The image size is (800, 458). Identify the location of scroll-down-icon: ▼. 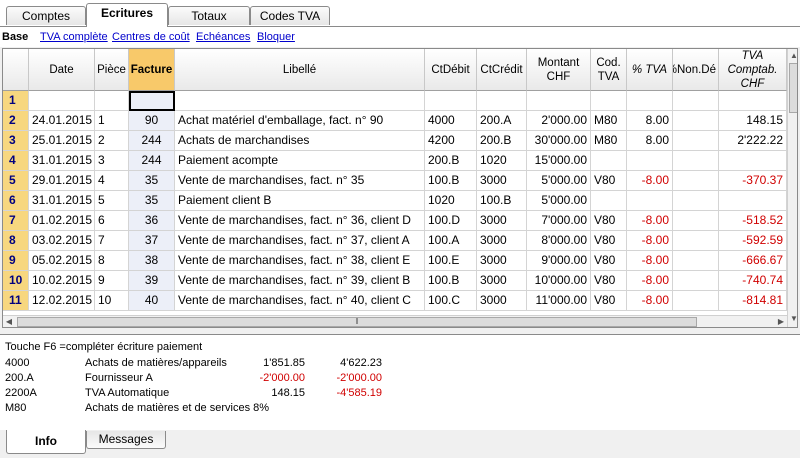
(793, 319).